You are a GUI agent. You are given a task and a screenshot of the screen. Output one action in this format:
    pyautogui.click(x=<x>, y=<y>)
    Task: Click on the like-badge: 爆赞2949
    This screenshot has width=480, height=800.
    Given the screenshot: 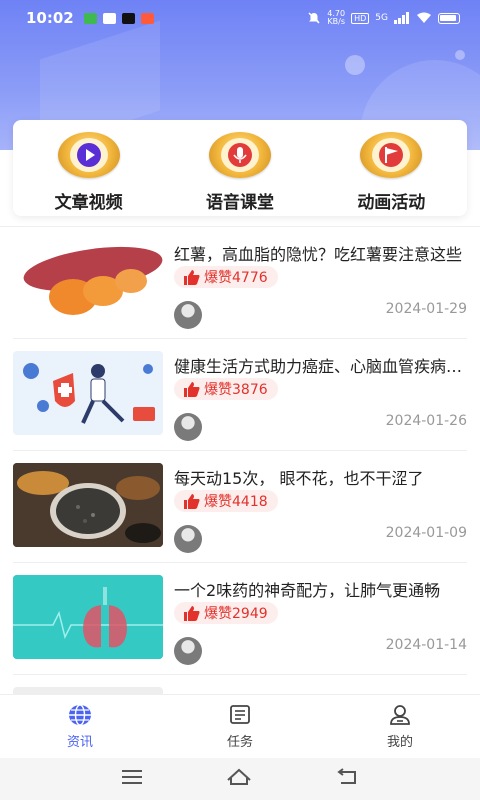 What is the action you would take?
    pyautogui.click(x=226, y=613)
    